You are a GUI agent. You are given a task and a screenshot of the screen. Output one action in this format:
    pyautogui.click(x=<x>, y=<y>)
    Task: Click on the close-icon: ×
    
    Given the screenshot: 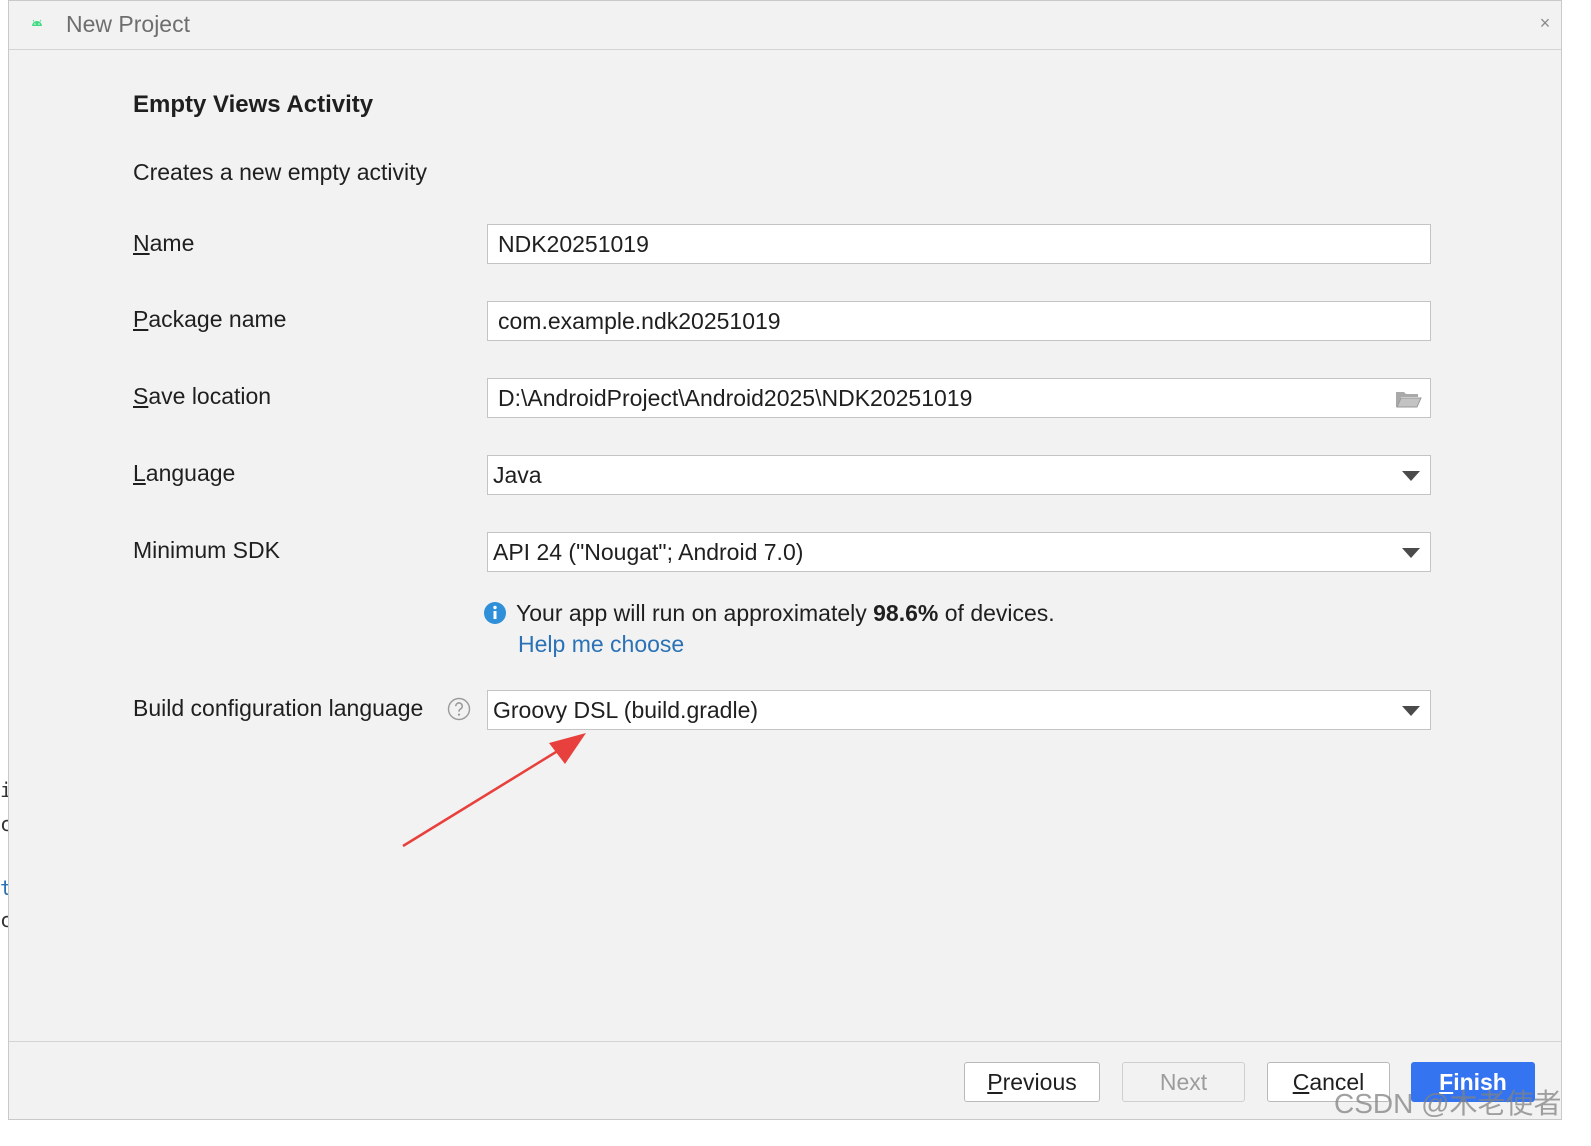 What is the action you would take?
    pyautogui.click(x=1545, y=23)
    